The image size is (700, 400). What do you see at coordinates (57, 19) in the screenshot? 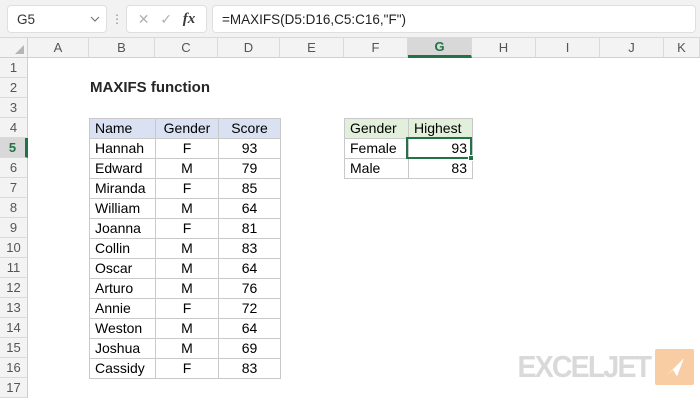
I see `name-box: G5` at bounding box center [57, 19].